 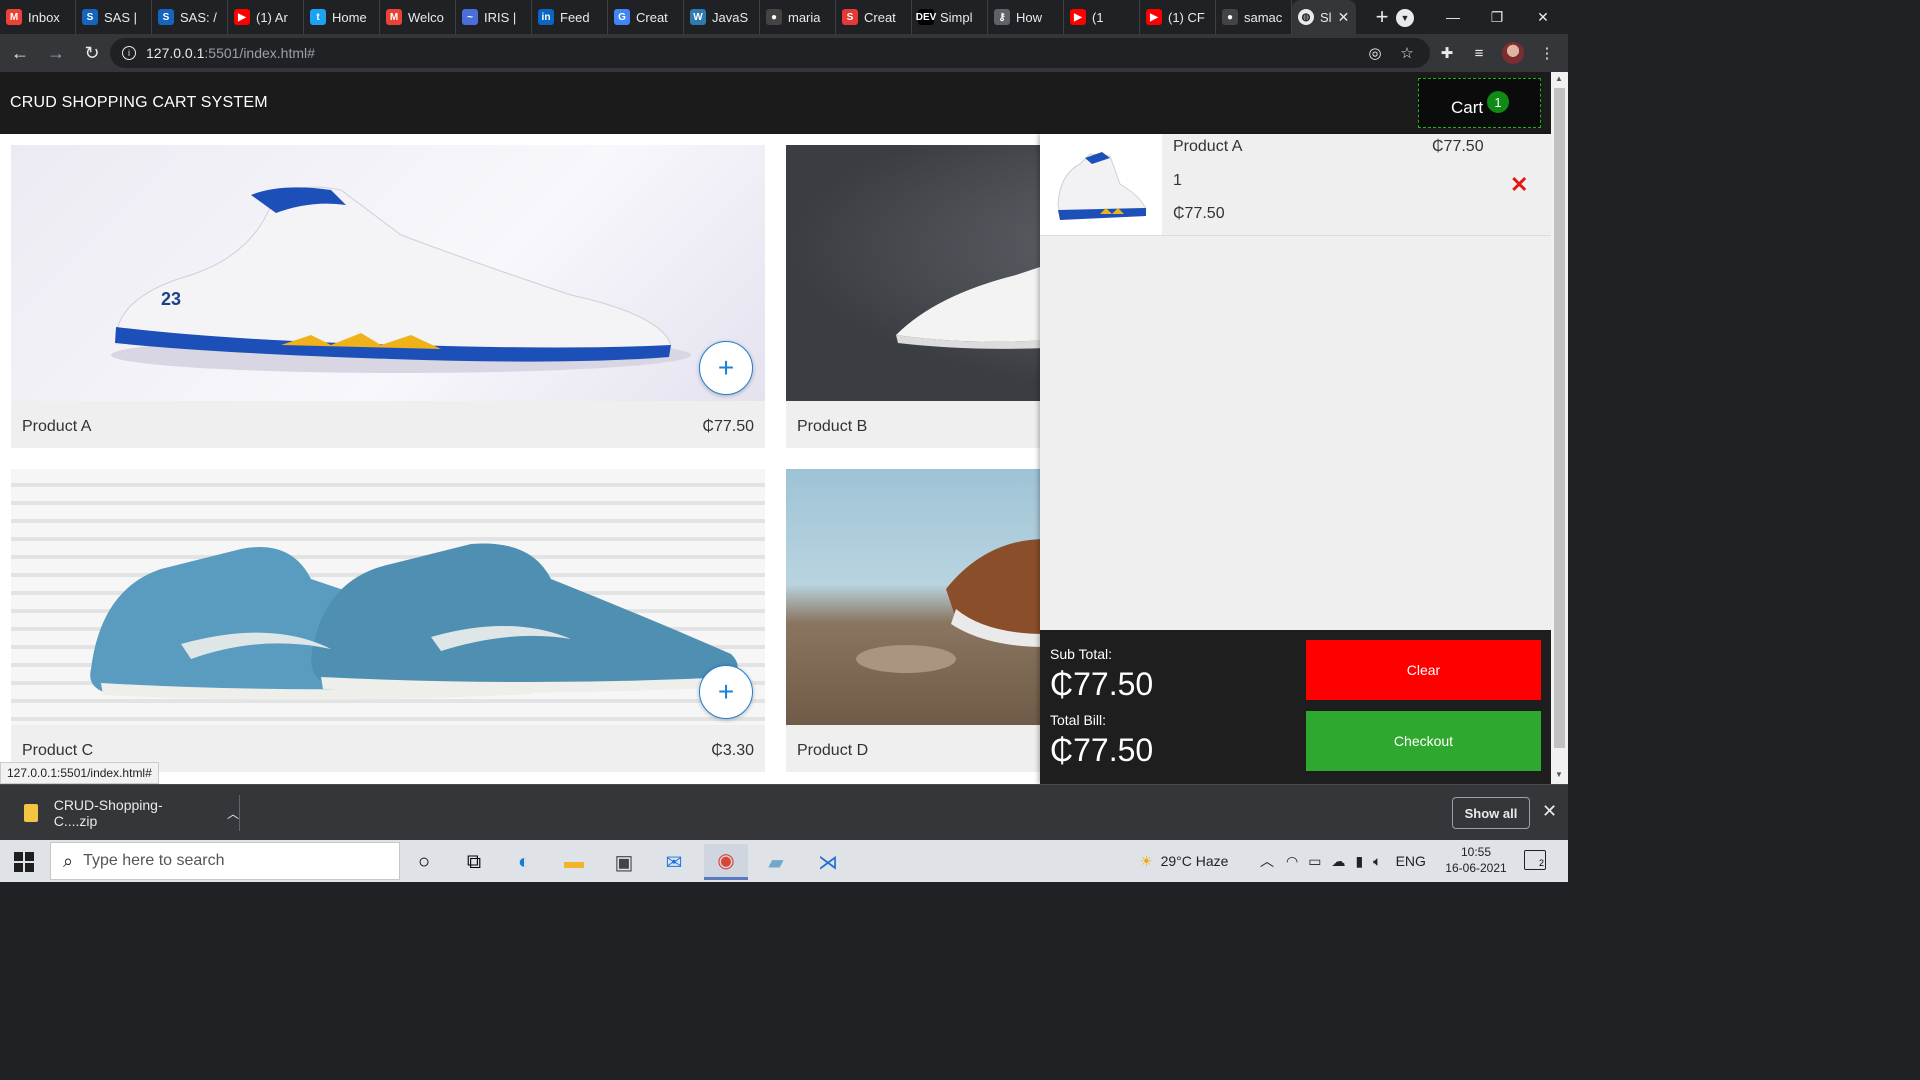 I want to click on meet-now-icon: ▭, so click(x=1314, y=861).